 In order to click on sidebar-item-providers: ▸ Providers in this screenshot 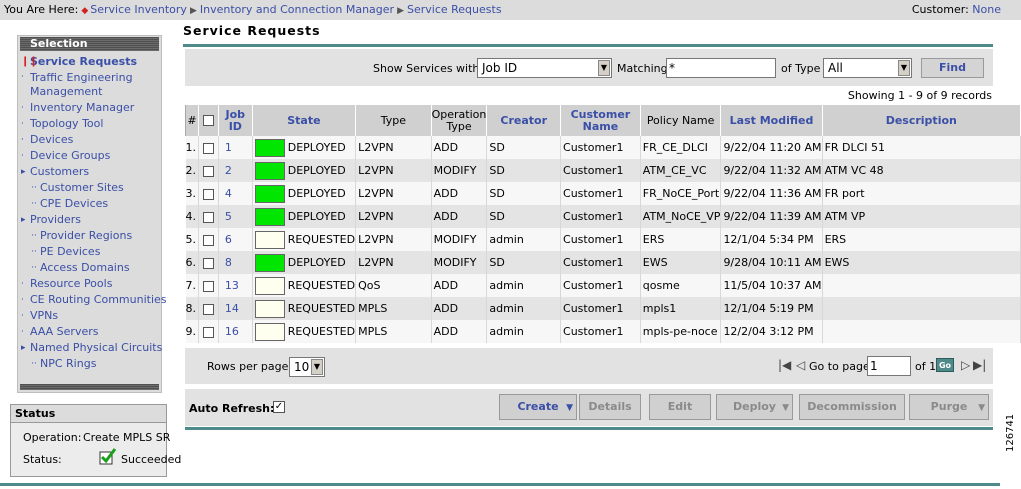, I will do `click(90, 220)`.